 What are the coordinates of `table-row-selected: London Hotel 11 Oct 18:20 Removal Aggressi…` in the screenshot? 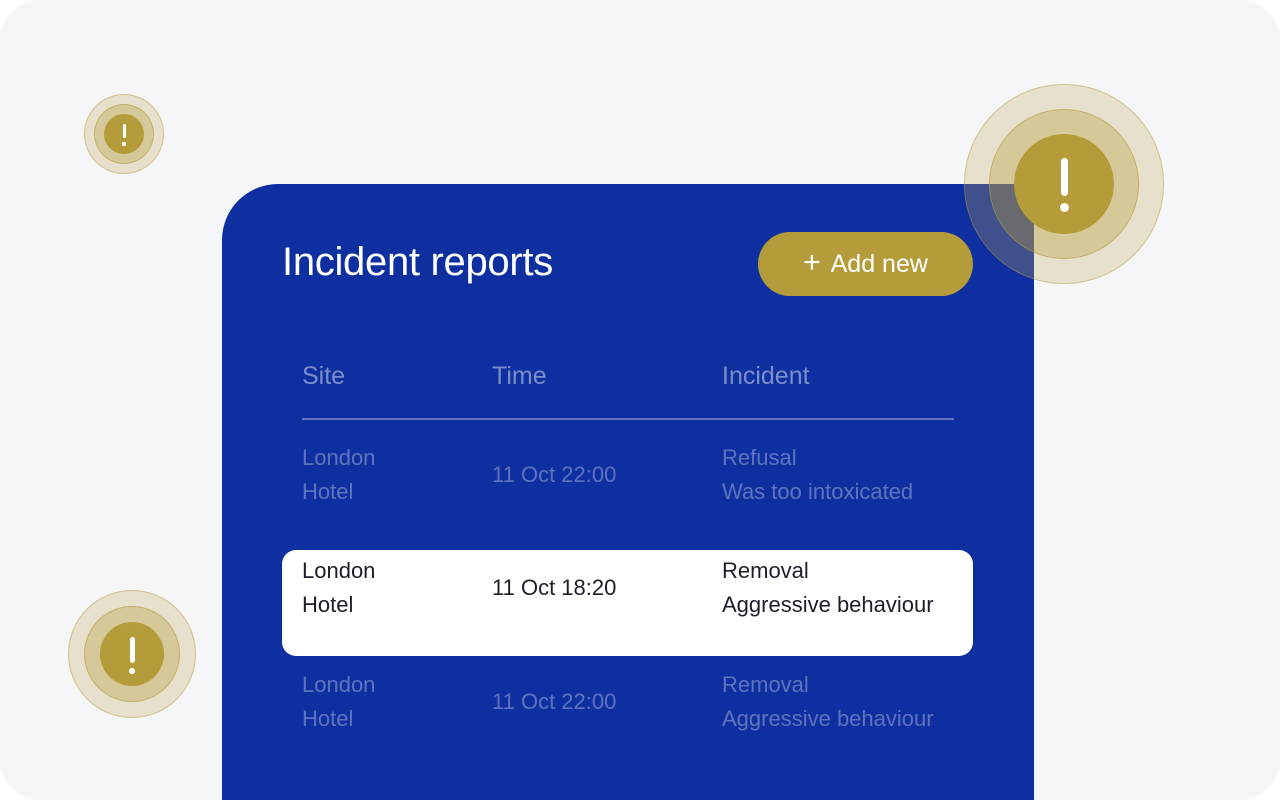 It's located at (627, 603).